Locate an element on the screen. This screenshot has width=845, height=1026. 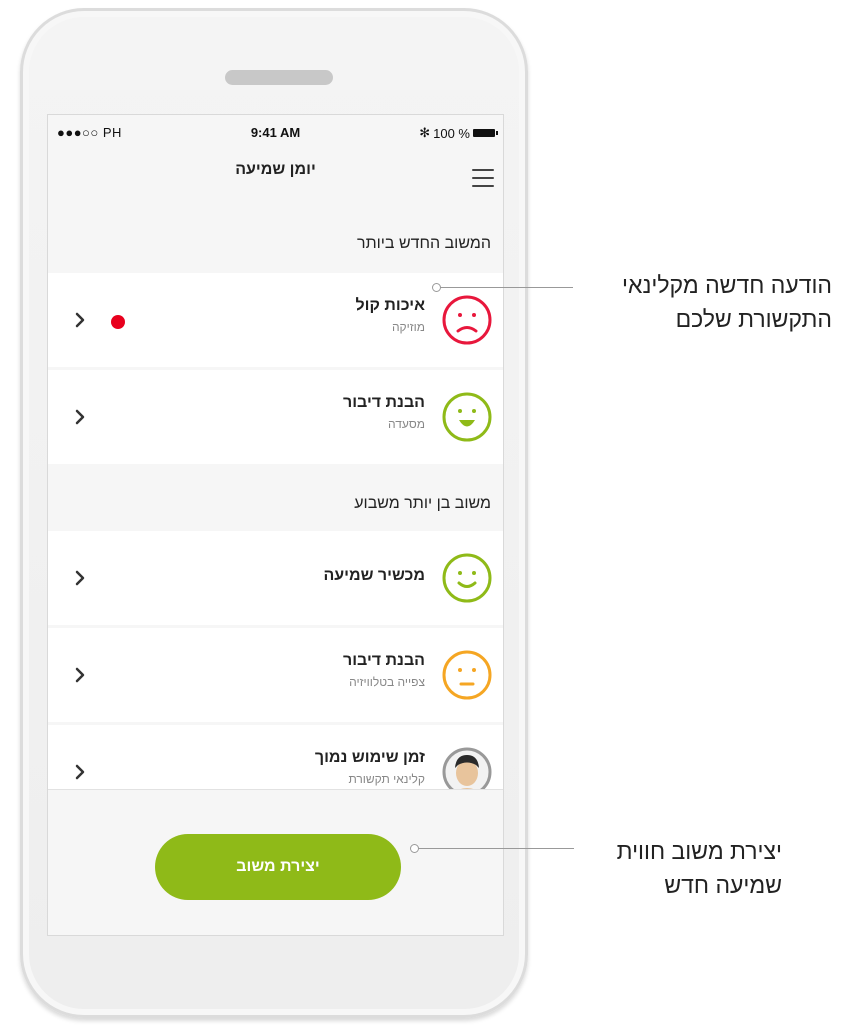
section-title-newest: המשוב החדש ביותר is located at coordinates (424, 243).